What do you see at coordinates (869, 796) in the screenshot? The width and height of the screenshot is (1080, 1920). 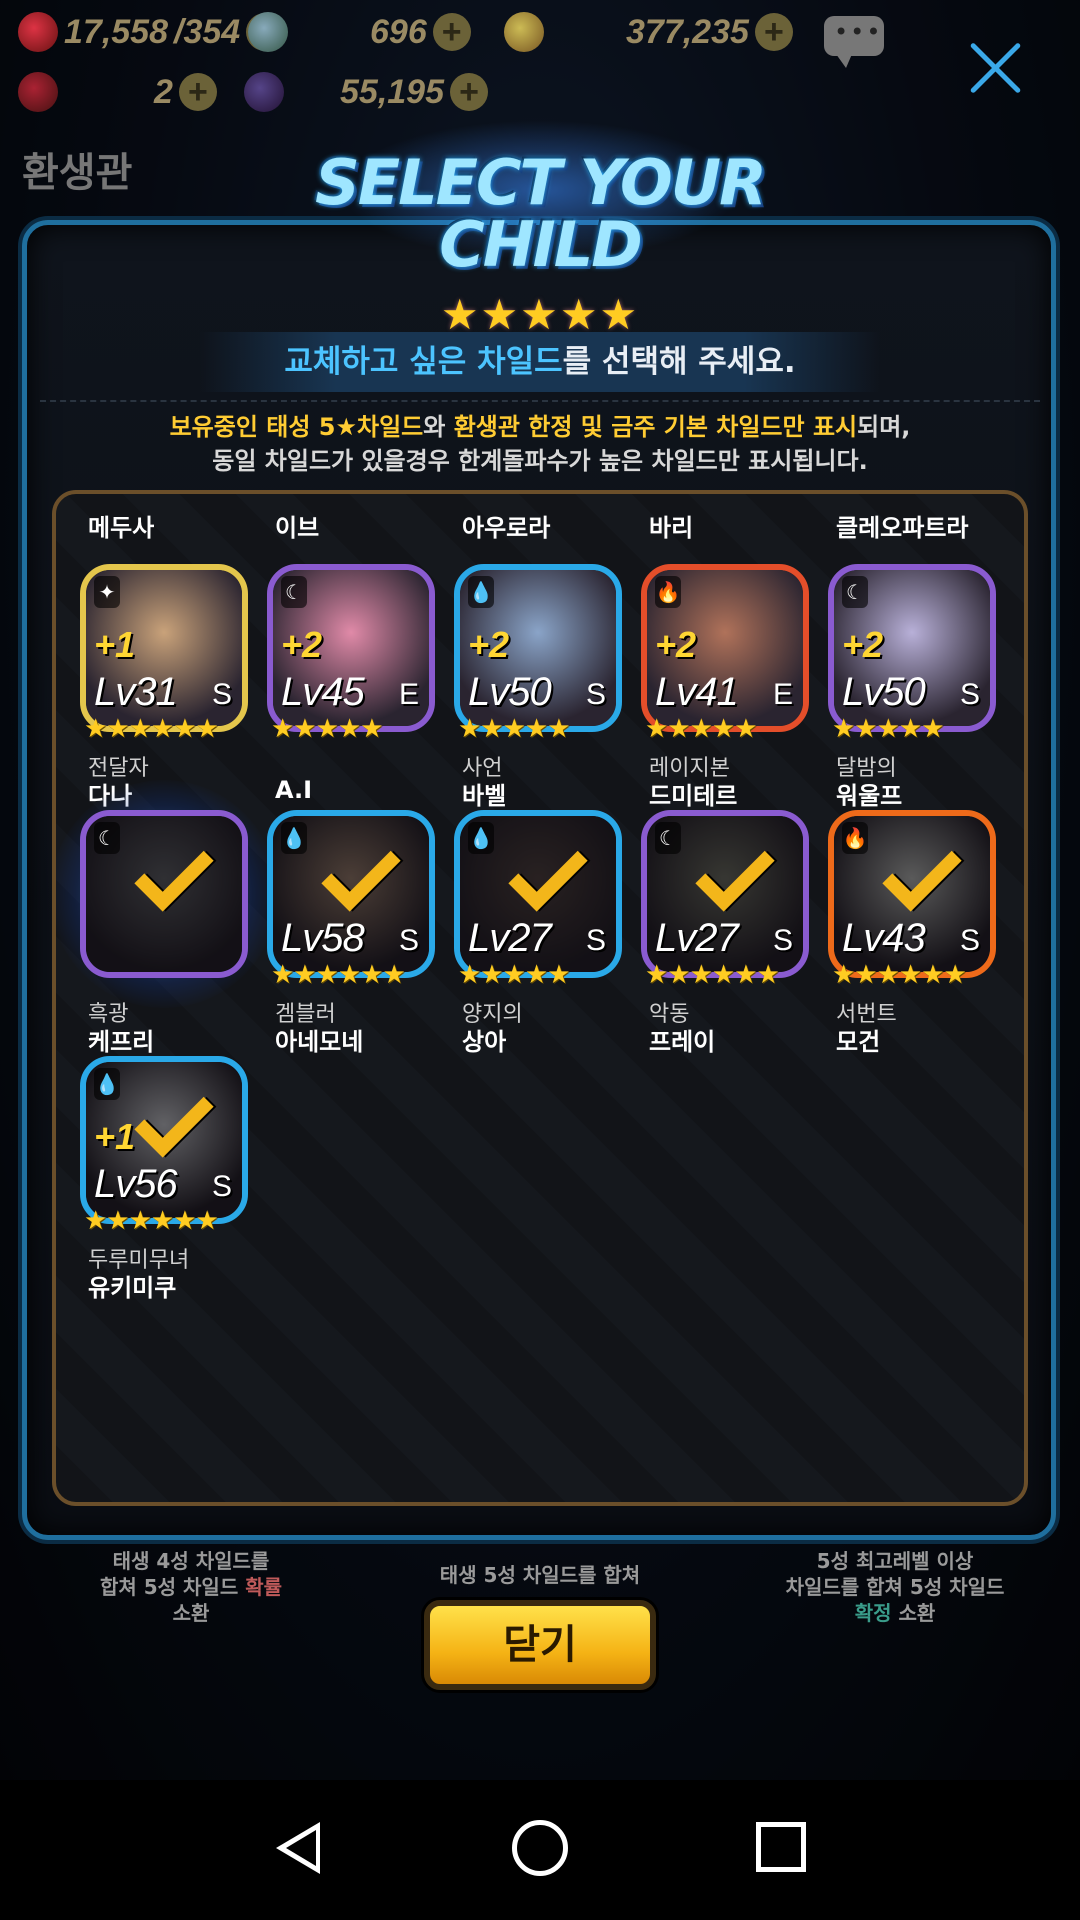 I see `child-name: 워울프` at bounding box center [869, 796].